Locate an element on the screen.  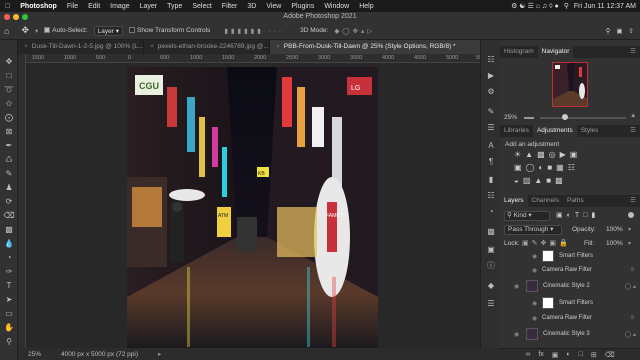
menu-select: Select is located at coordinates (201, 6).